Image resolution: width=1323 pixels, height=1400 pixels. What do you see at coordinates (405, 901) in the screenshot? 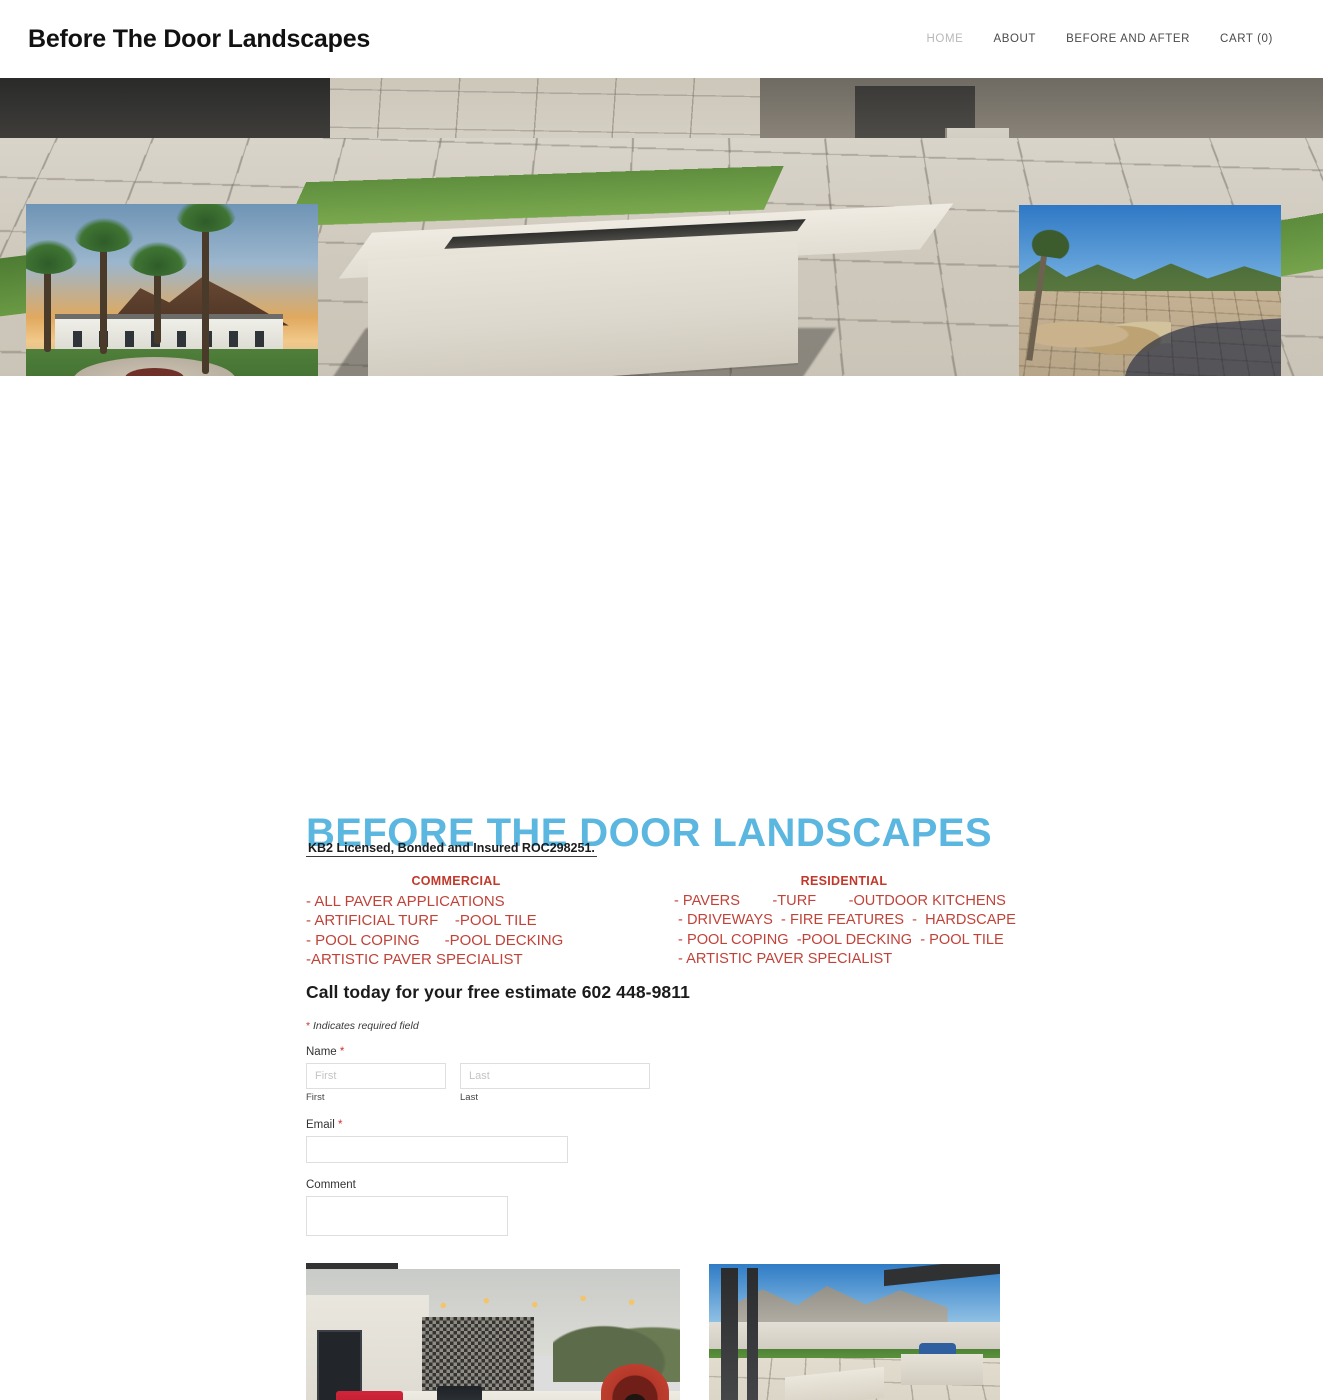
I see `commercial-service-line: - ALL PAVER APPLICATIONS` at bounding box center [405, 901].